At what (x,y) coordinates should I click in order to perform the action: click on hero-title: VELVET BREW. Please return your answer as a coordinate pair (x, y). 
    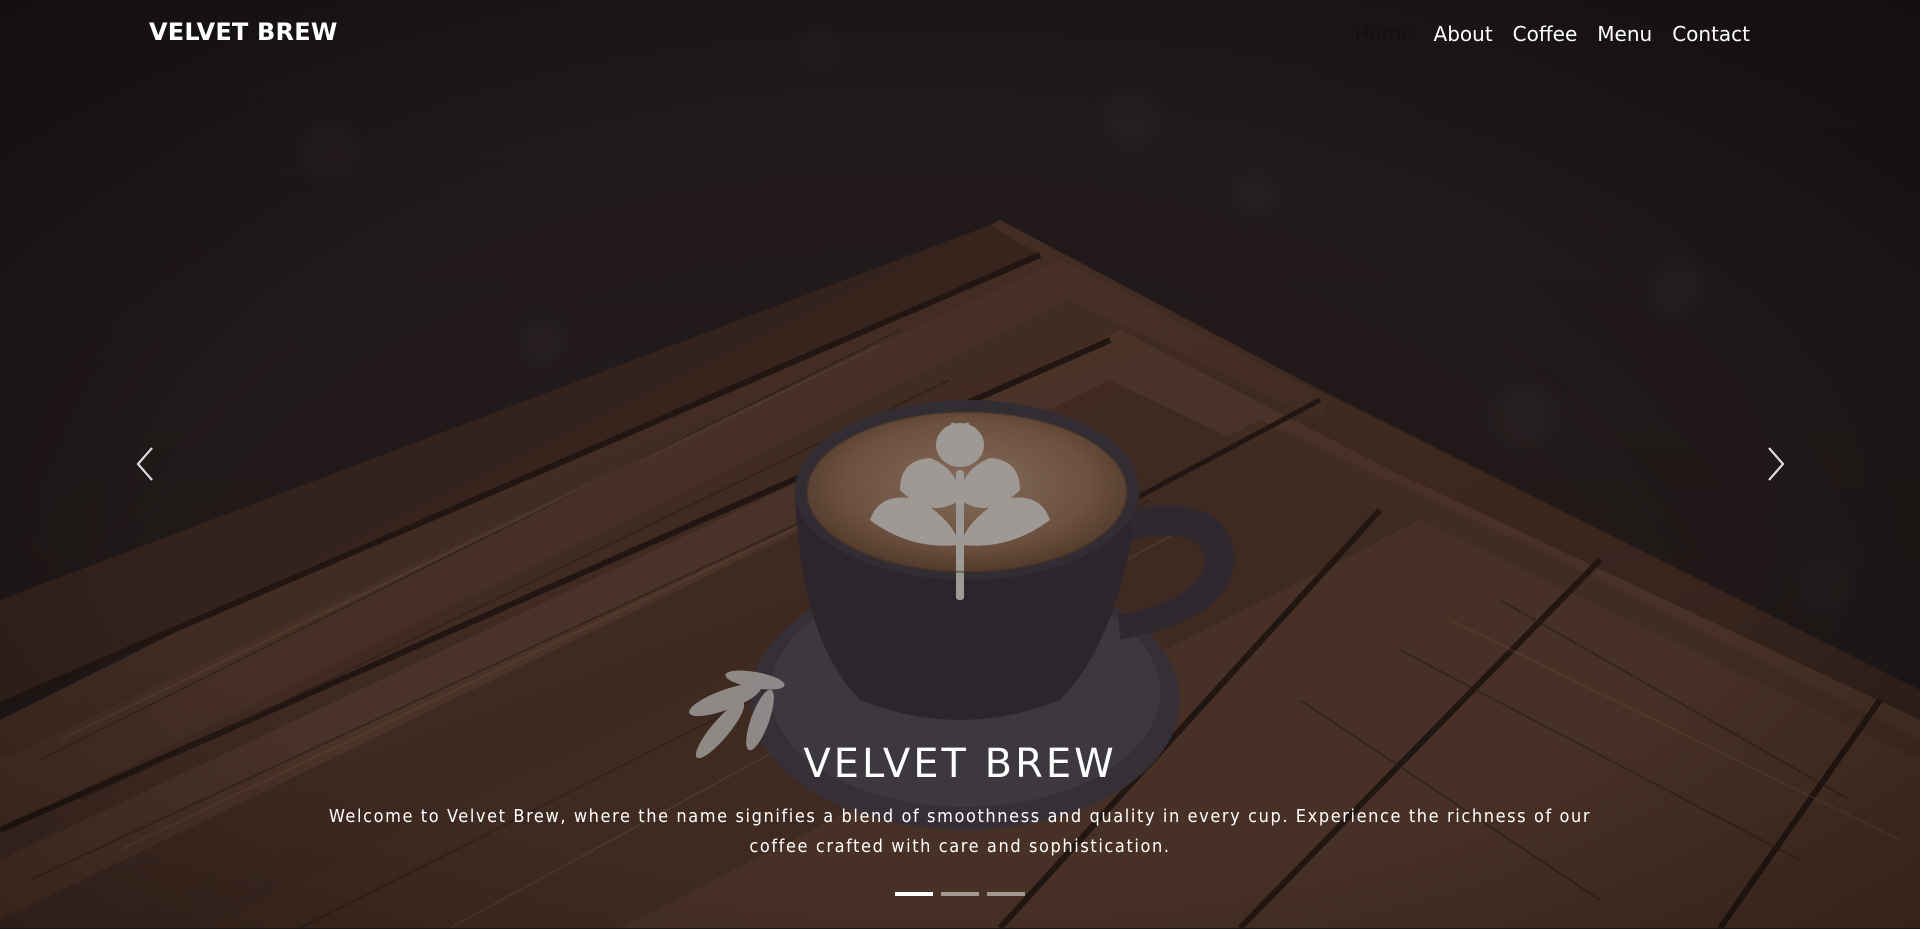
    Looking at the image, I should click on (960, 764).